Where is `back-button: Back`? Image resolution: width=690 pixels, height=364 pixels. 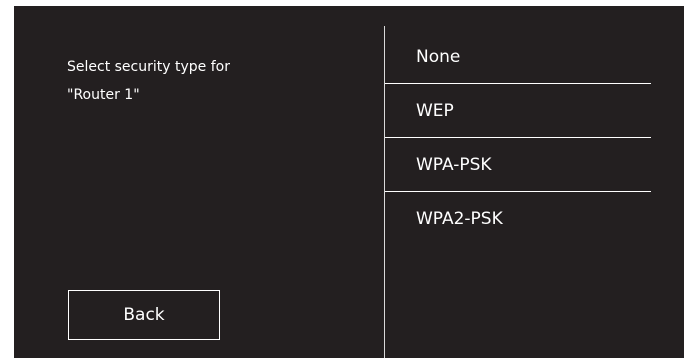 back-button: Back is located at coordinates (144, 315).